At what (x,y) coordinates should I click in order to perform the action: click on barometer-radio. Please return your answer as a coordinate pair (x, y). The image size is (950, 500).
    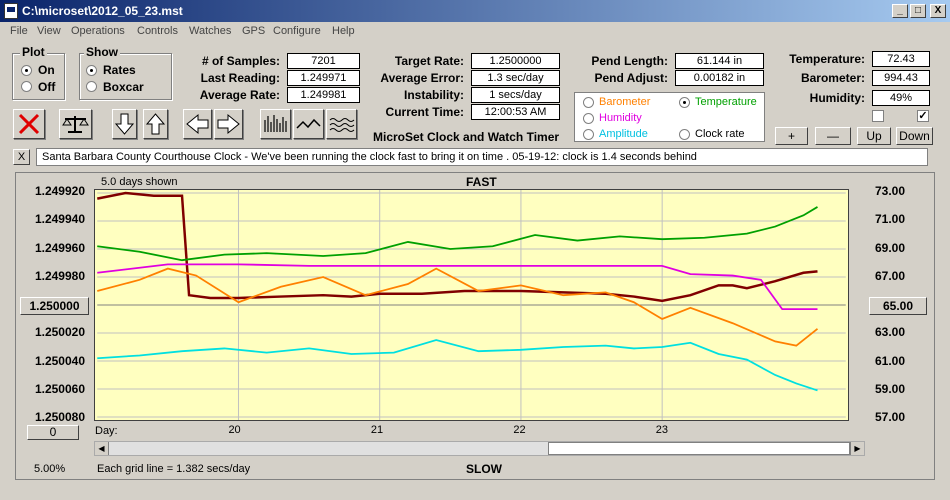
    Looking at the image, I should click on (588, 102).